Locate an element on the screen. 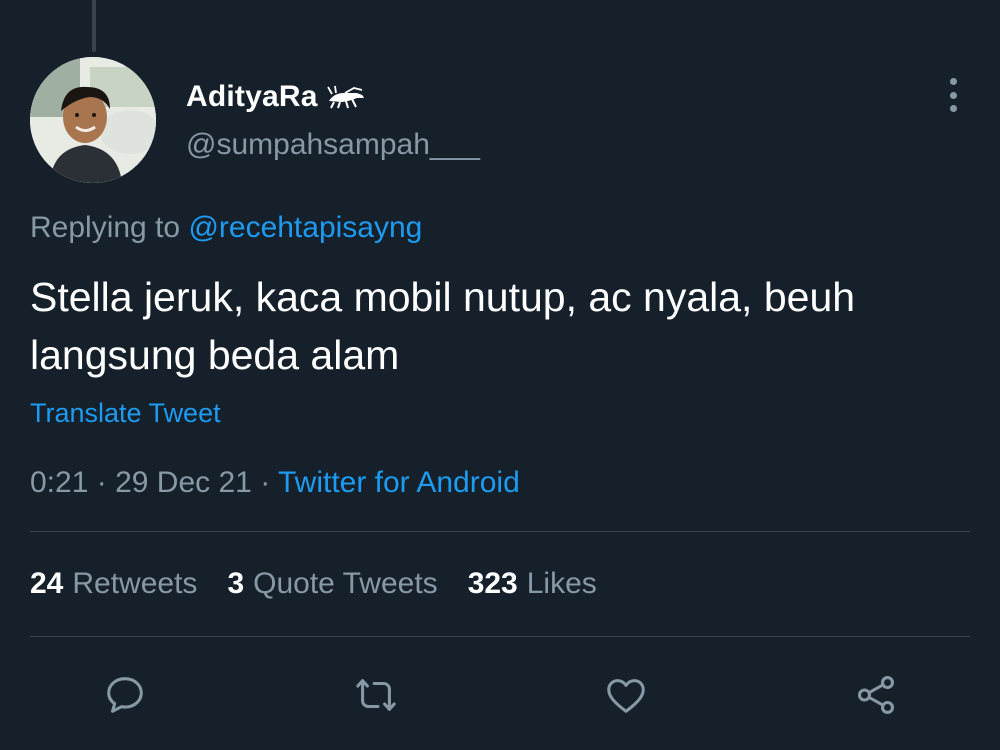 The image size is (1000, 750). retweet-button is located at coordinates (376, 695).